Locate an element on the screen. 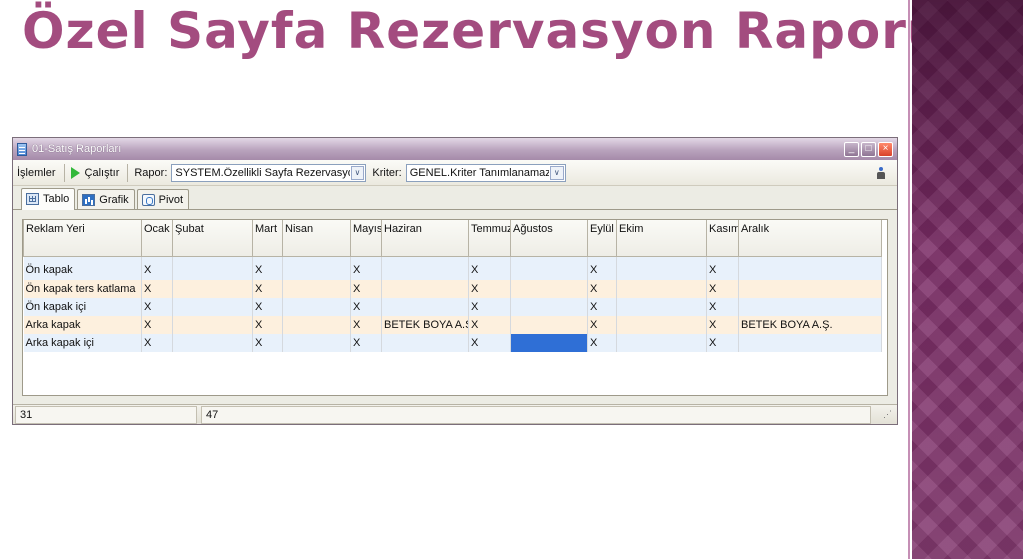 This screenshot has width=1023, height=559. maximize-button: □ is located at coordinates (868, 149).